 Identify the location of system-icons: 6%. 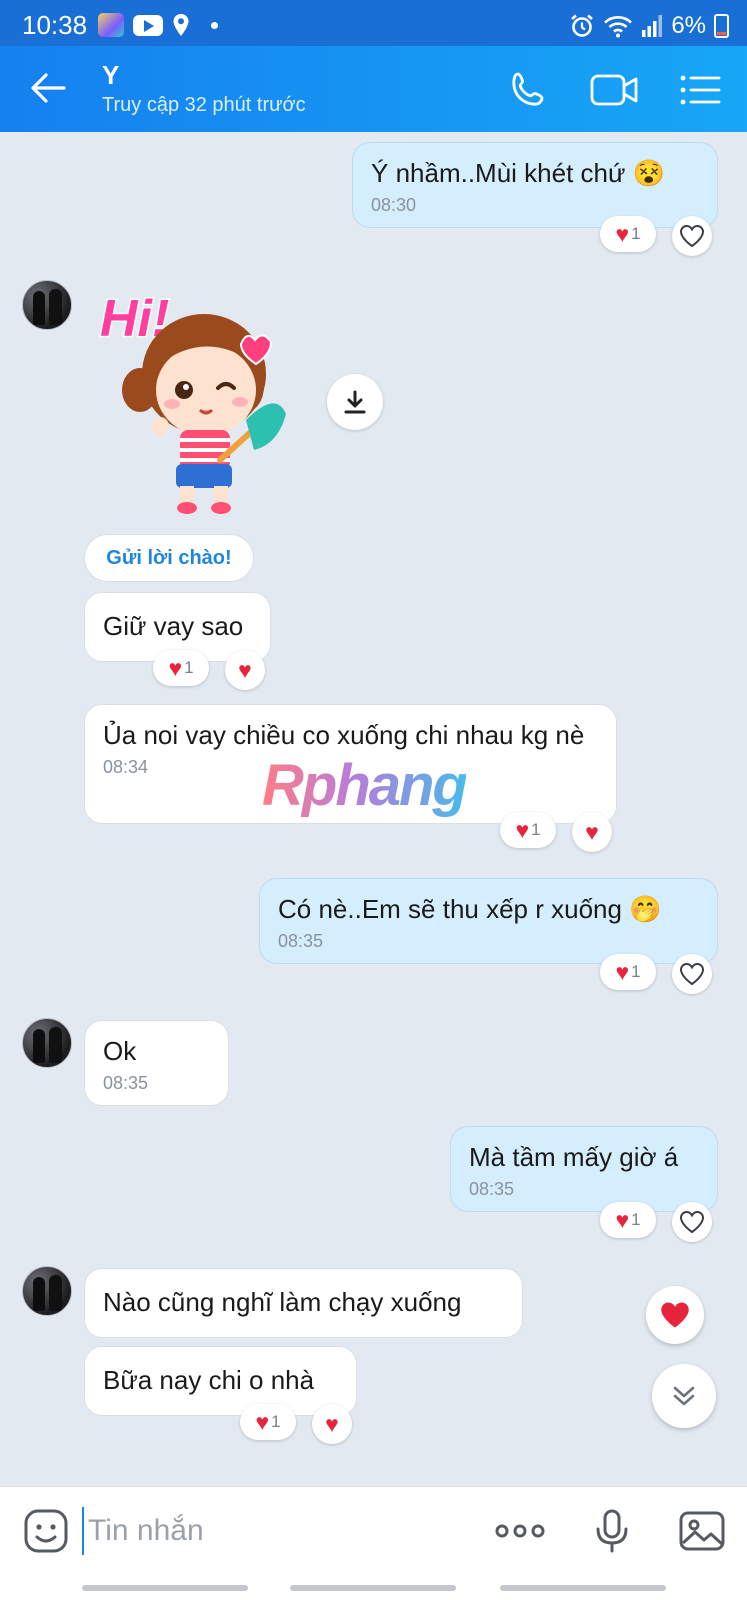
(649, 26).